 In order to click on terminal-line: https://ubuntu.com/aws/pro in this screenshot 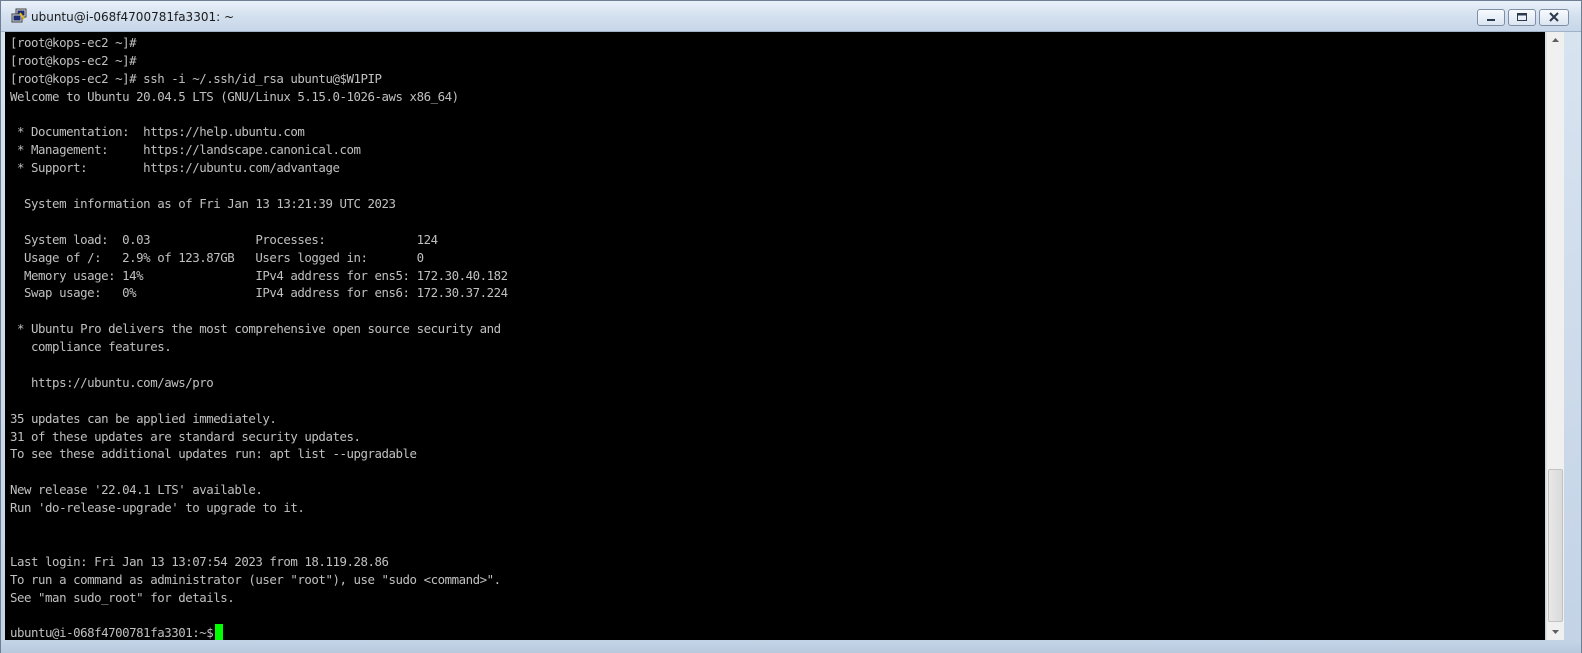, I will do `click(112, 382)`.